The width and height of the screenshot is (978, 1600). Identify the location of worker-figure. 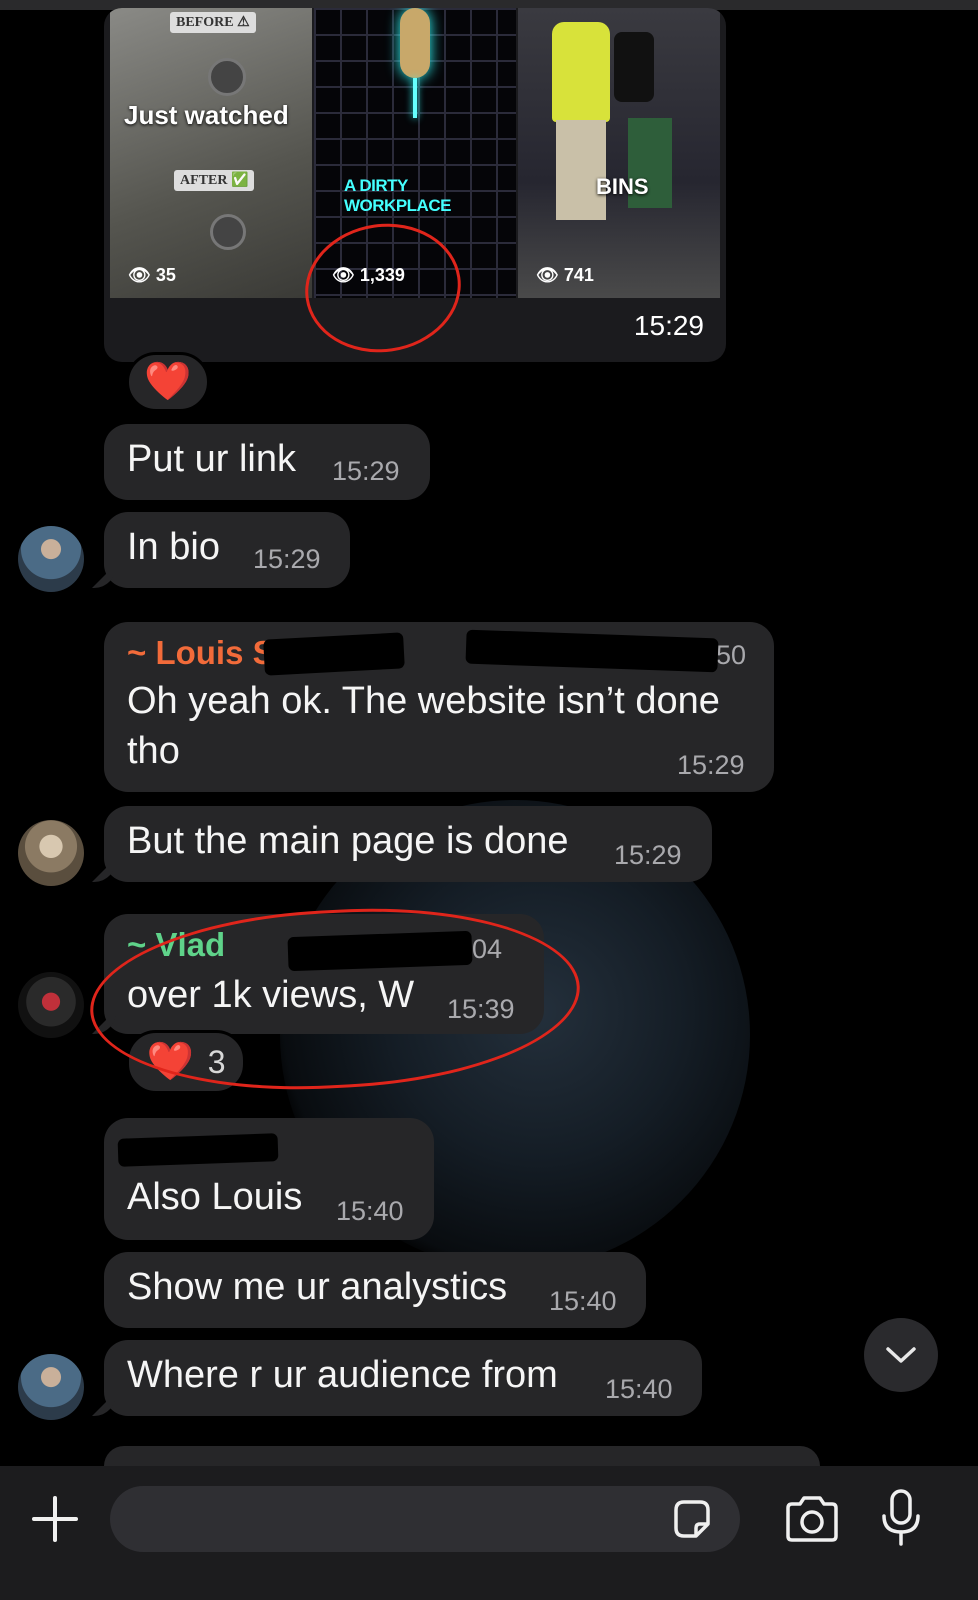
(581, 72).